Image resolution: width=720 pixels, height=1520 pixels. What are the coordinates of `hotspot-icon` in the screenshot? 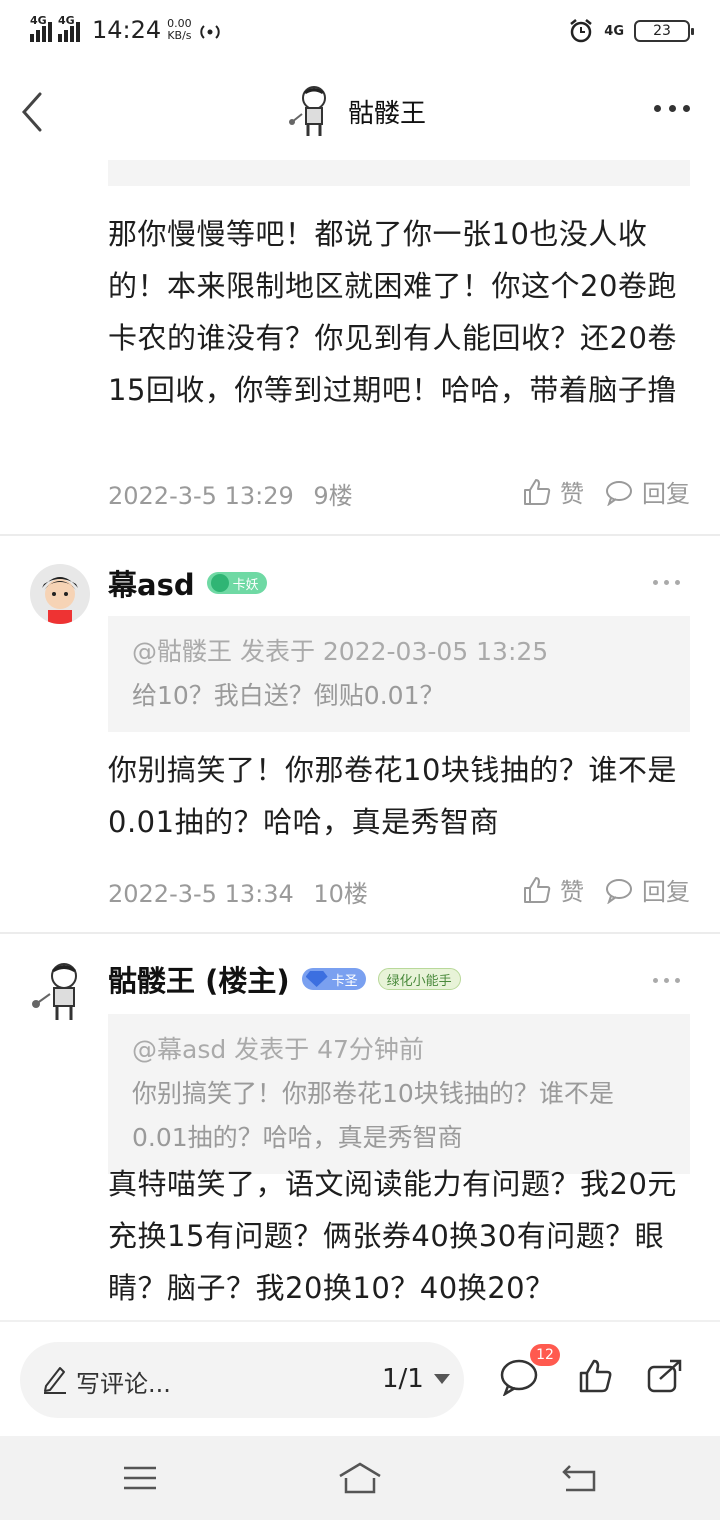 It's located at (209, 32).